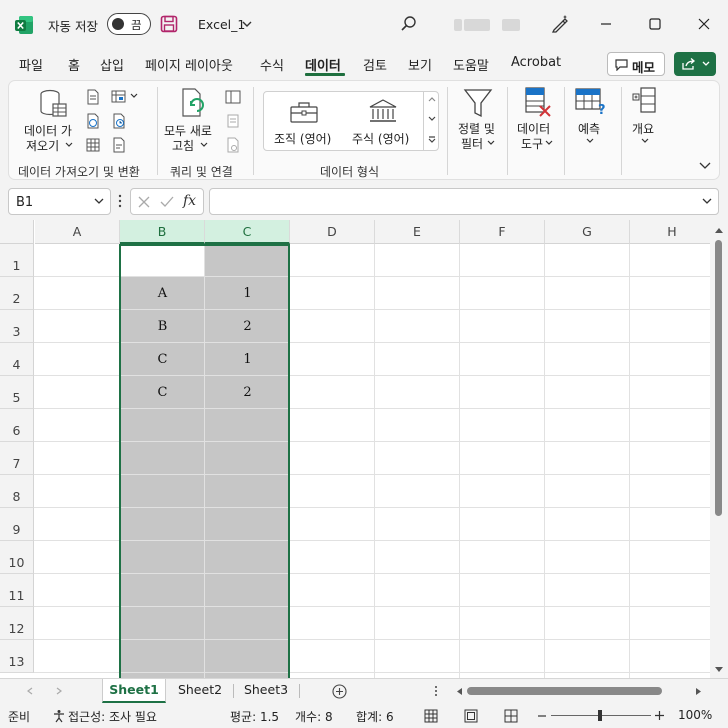 The height and width of the screenshot is (728, 728). Describe the element at coordinates (93, 145) in the screenshot. I see `table-range-icon` at that location.